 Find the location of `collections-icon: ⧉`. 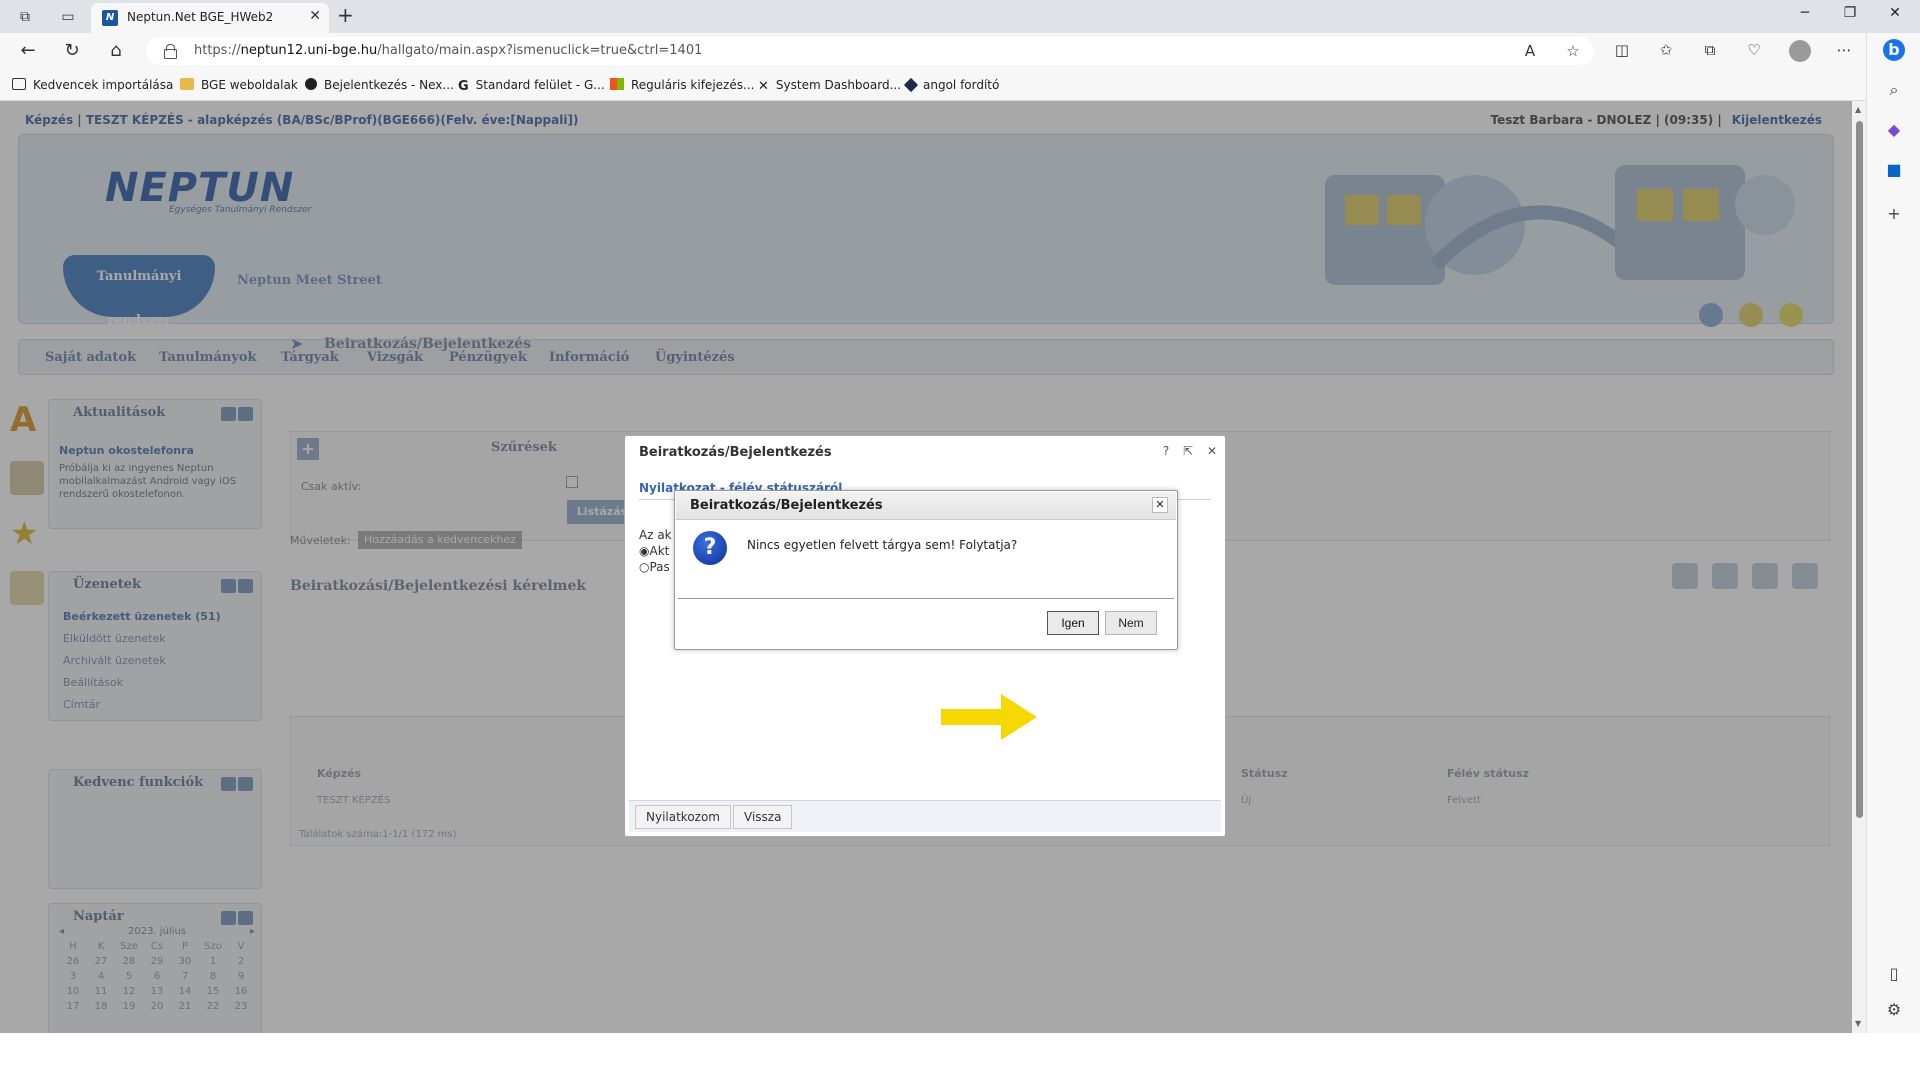

collections-icon: ⧉ is located at coordinates (1710, 50).